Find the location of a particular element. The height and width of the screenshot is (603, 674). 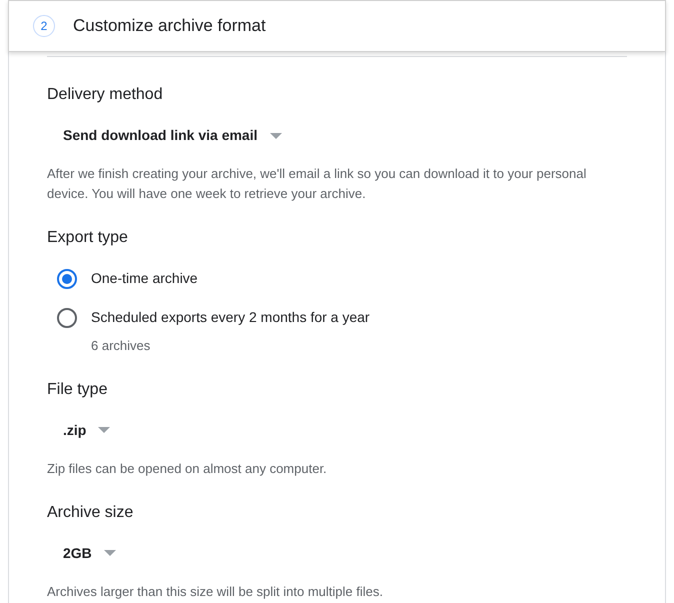

step-number: 2 is located at coordinates (44, 26).